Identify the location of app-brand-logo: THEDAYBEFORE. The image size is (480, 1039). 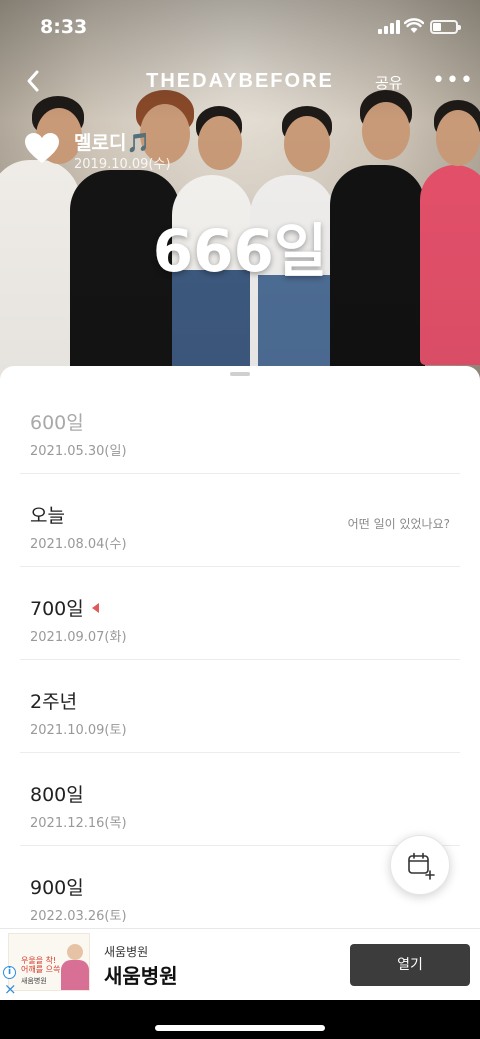
(240, 81).